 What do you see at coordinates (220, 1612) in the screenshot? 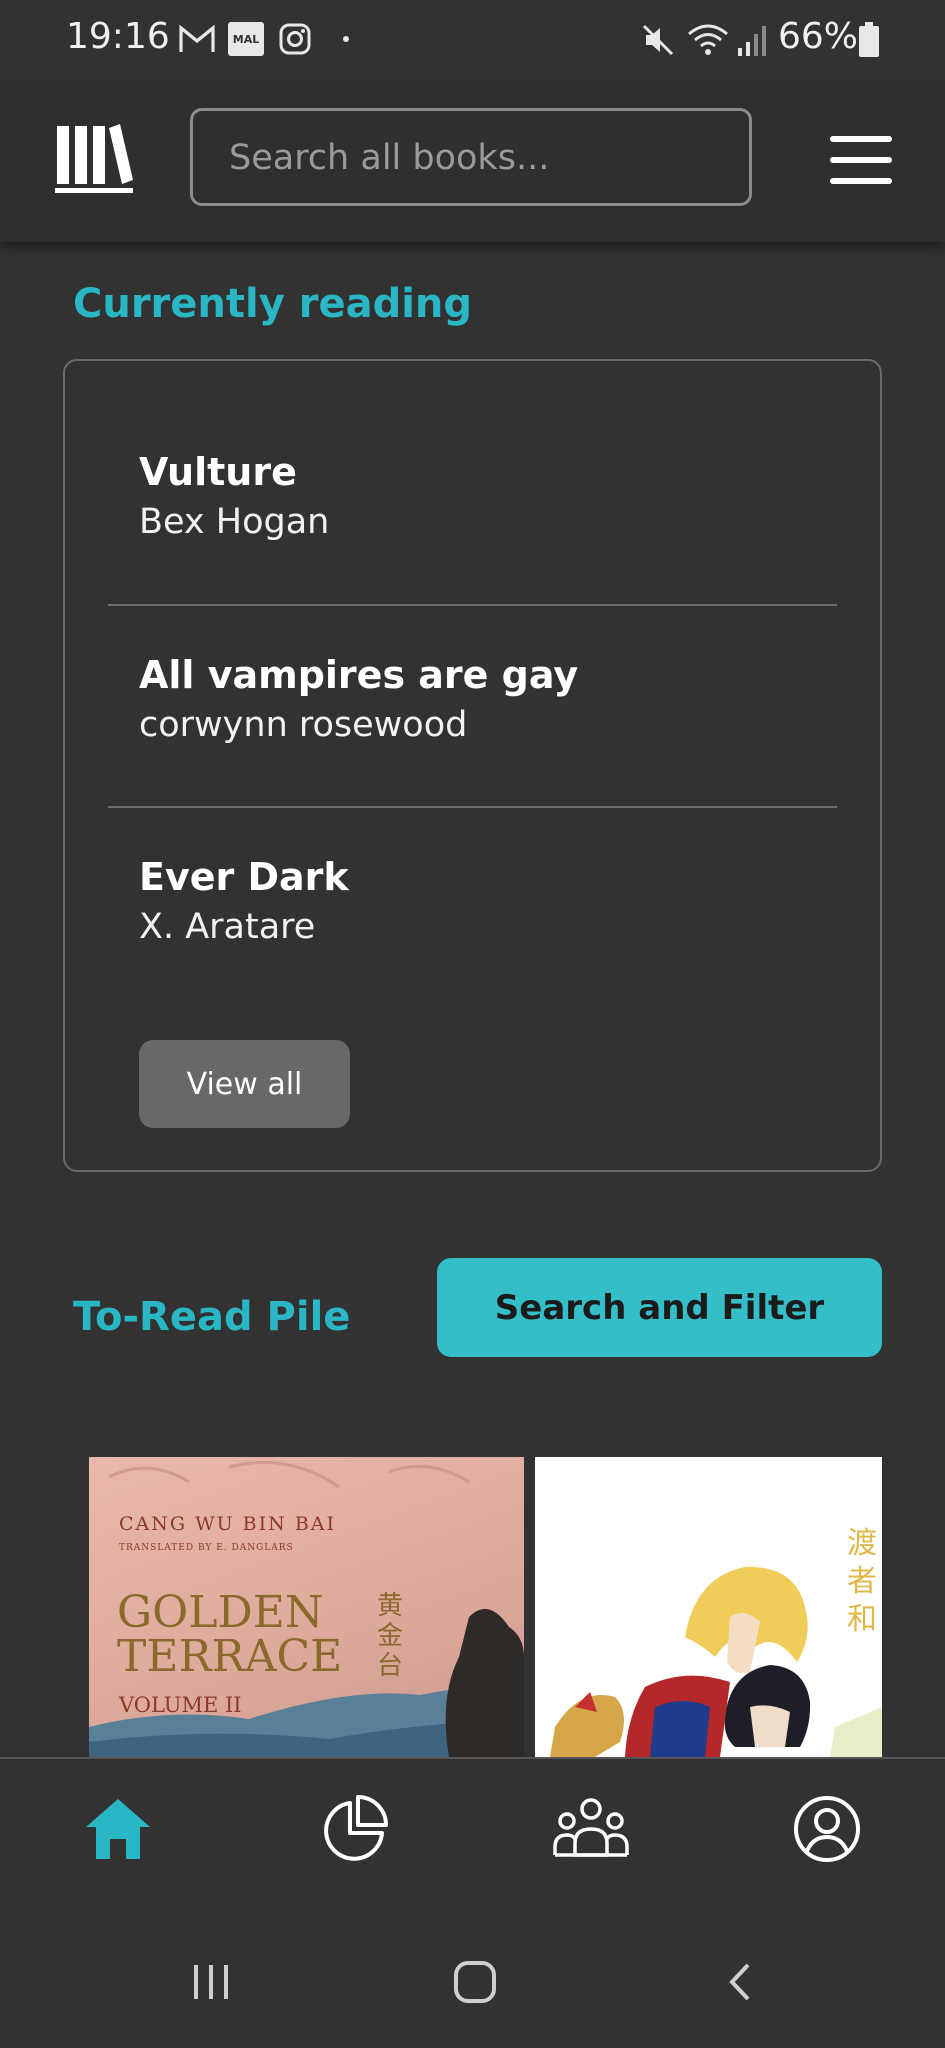
I see `cover-title-line1: GOLDEN` at bounding box center [220, 1612].